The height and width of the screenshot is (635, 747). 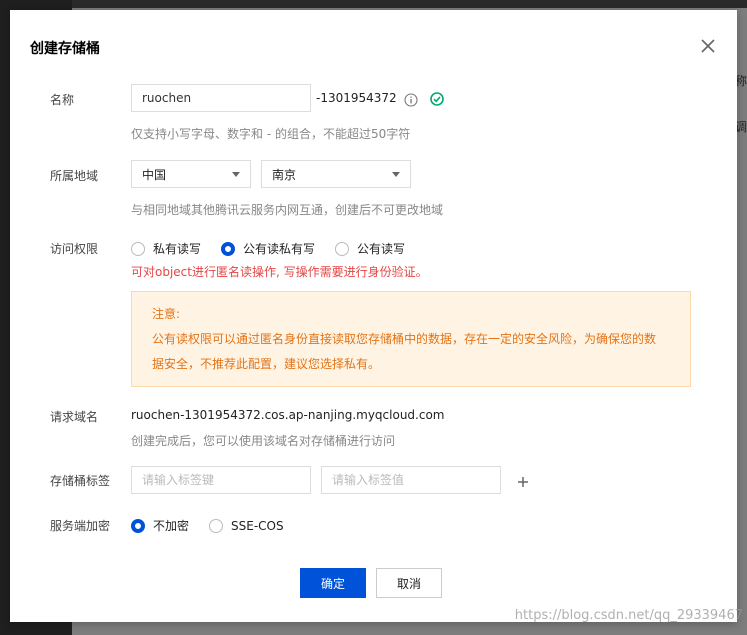 What do you see at coordinates (74, 417) in the screenshot?
I see `domain-label: 请求域名` at bounding box center [74, 417].